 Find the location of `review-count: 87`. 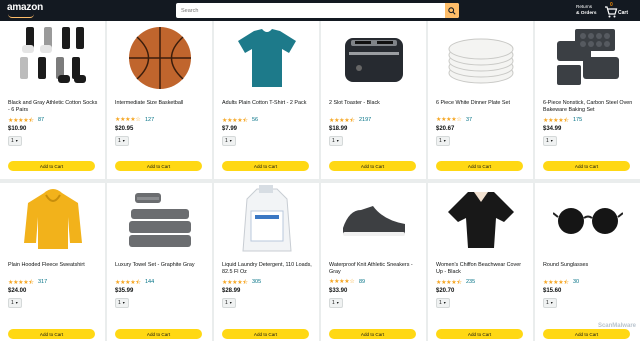

review-count: 87 is located at coordinates (41, 120).